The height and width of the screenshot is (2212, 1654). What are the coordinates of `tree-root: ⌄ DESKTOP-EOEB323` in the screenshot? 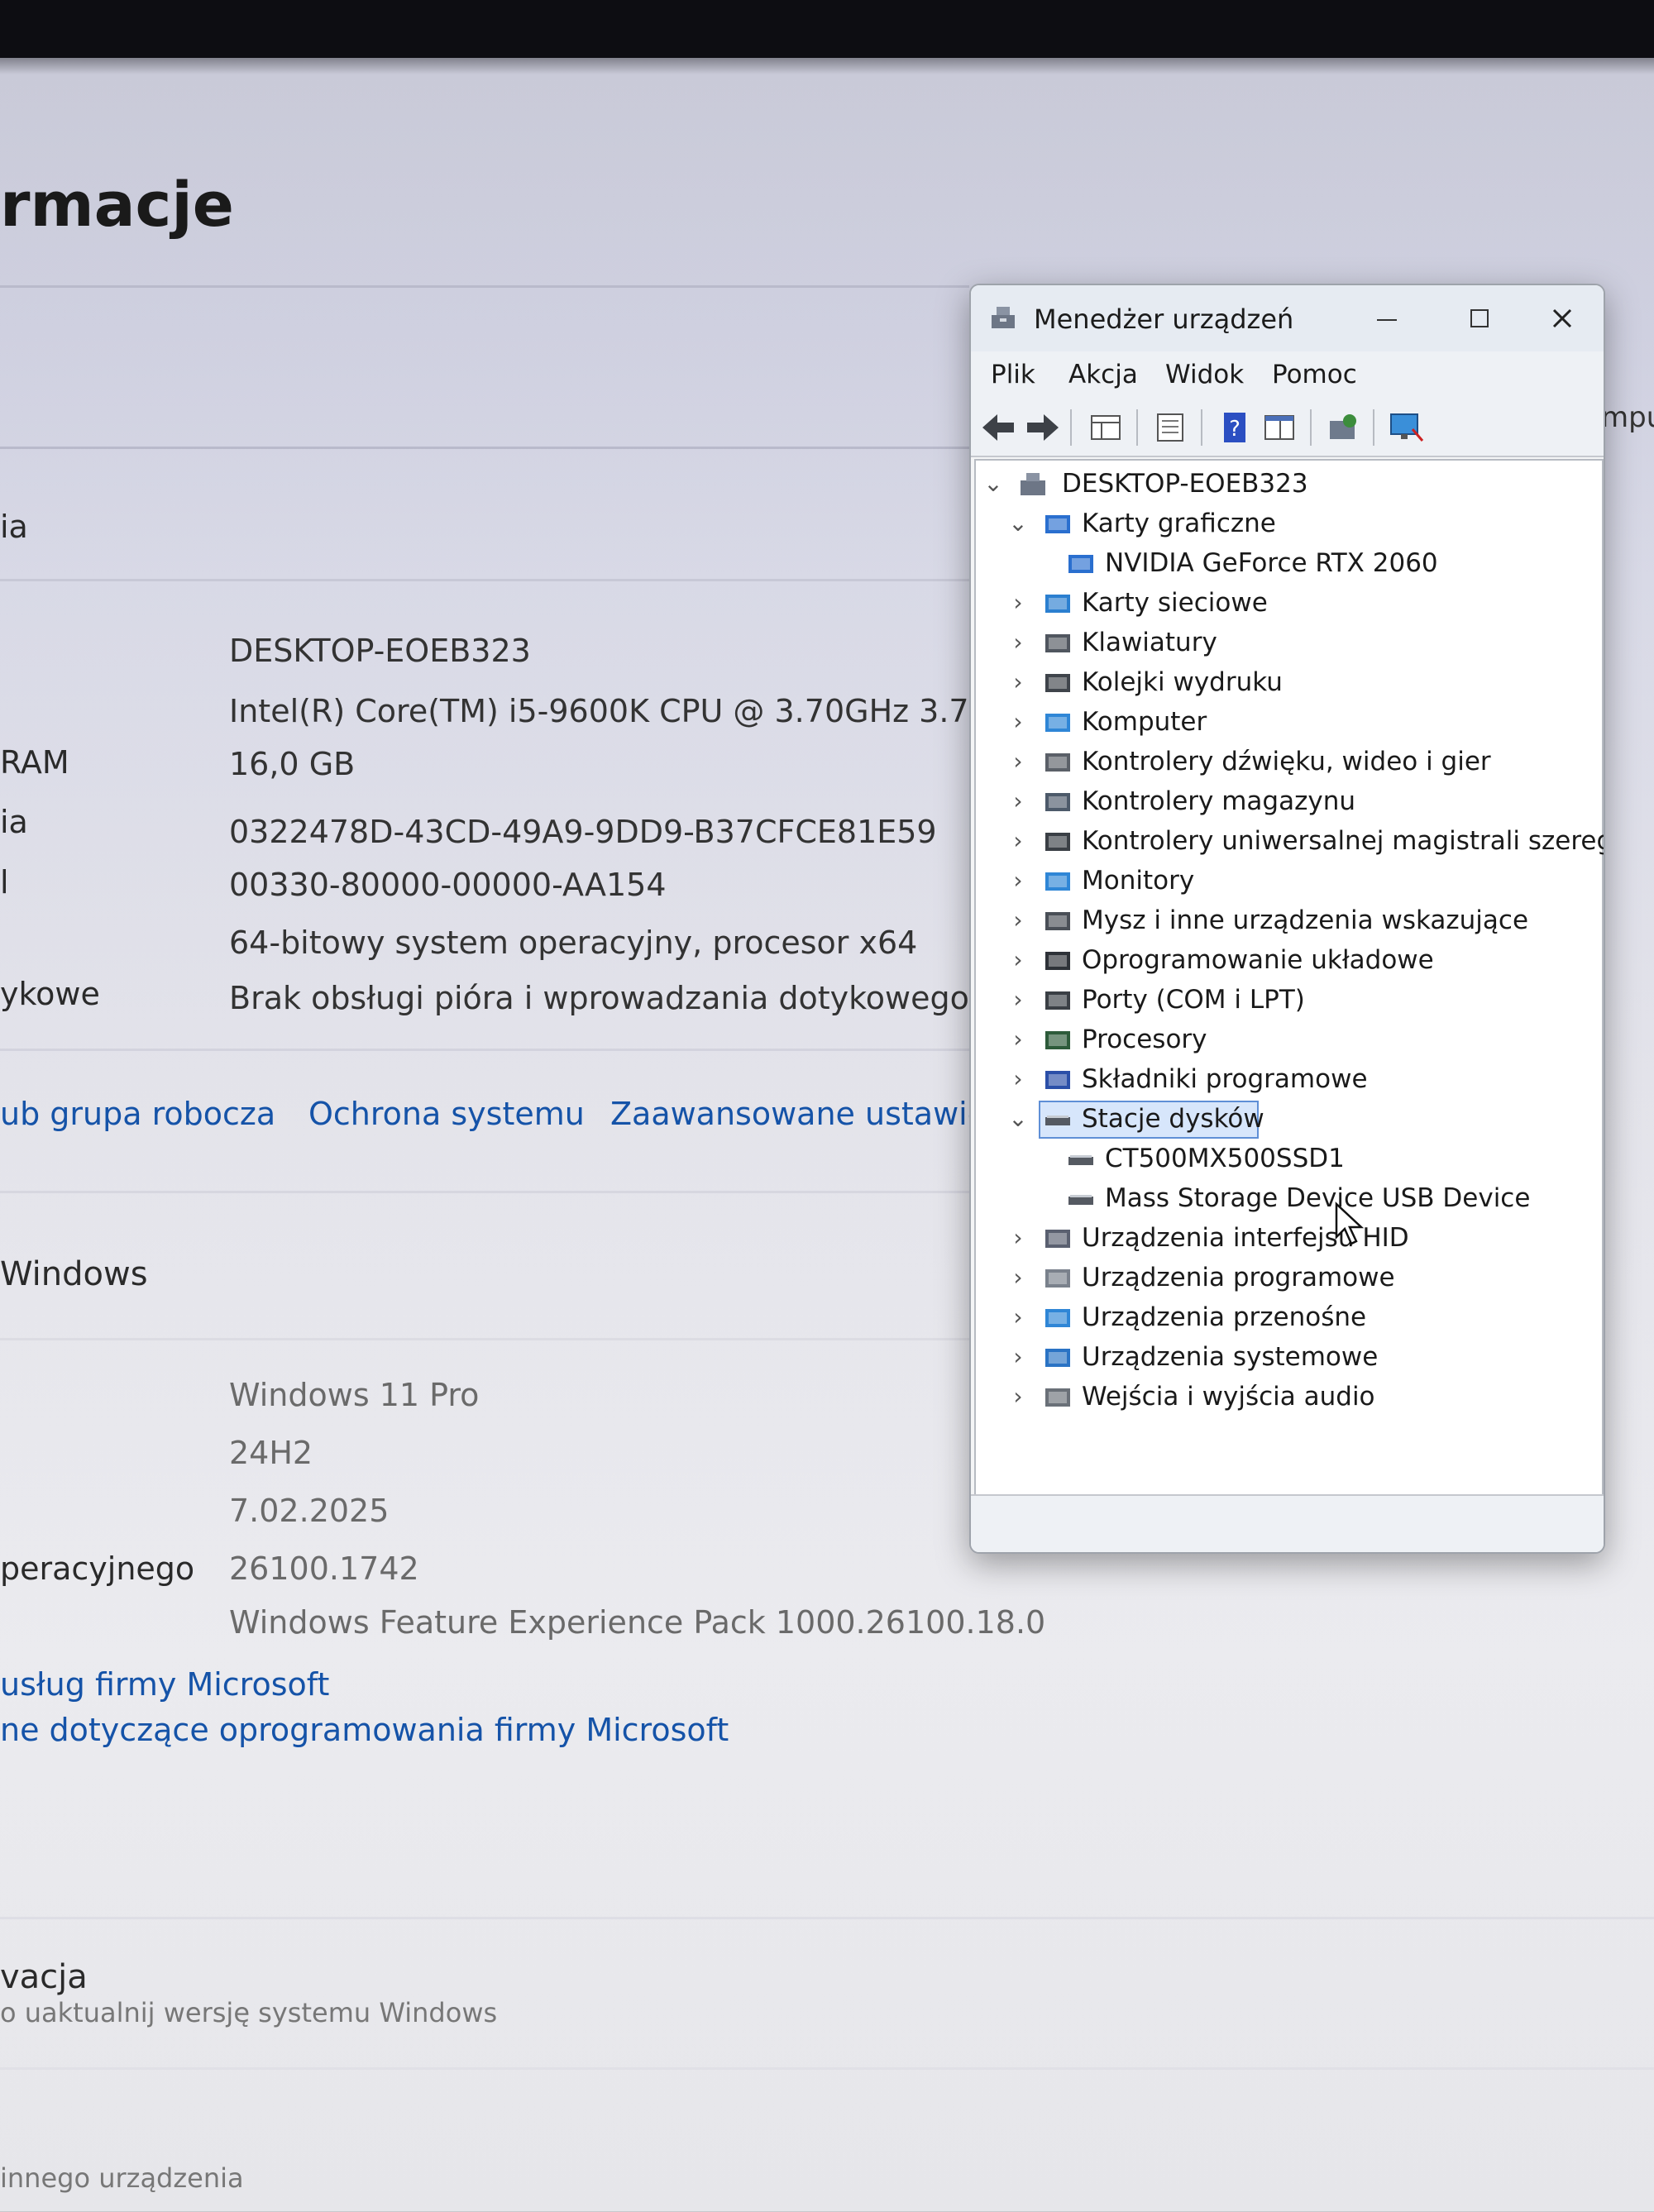 It's located at (1286, 485).